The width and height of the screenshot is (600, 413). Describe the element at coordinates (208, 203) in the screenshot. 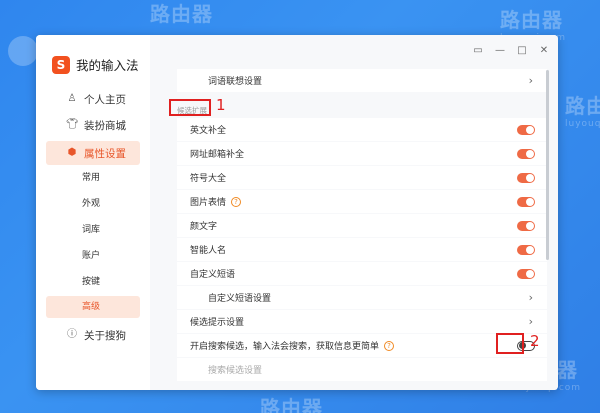

I see `row-label: 图片表情` at that location.